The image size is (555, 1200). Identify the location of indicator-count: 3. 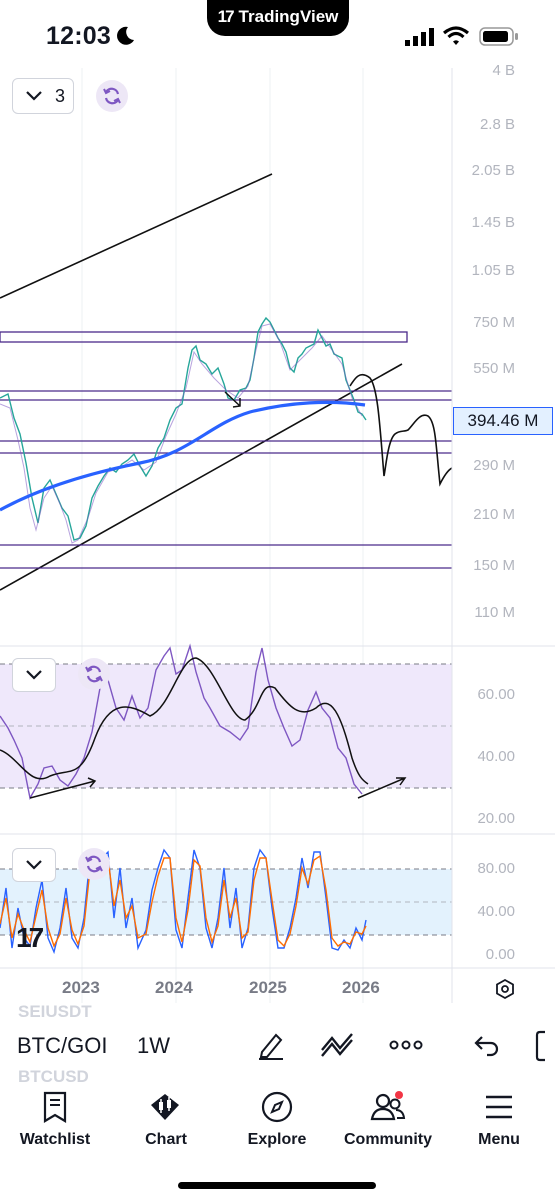
(60, 96).